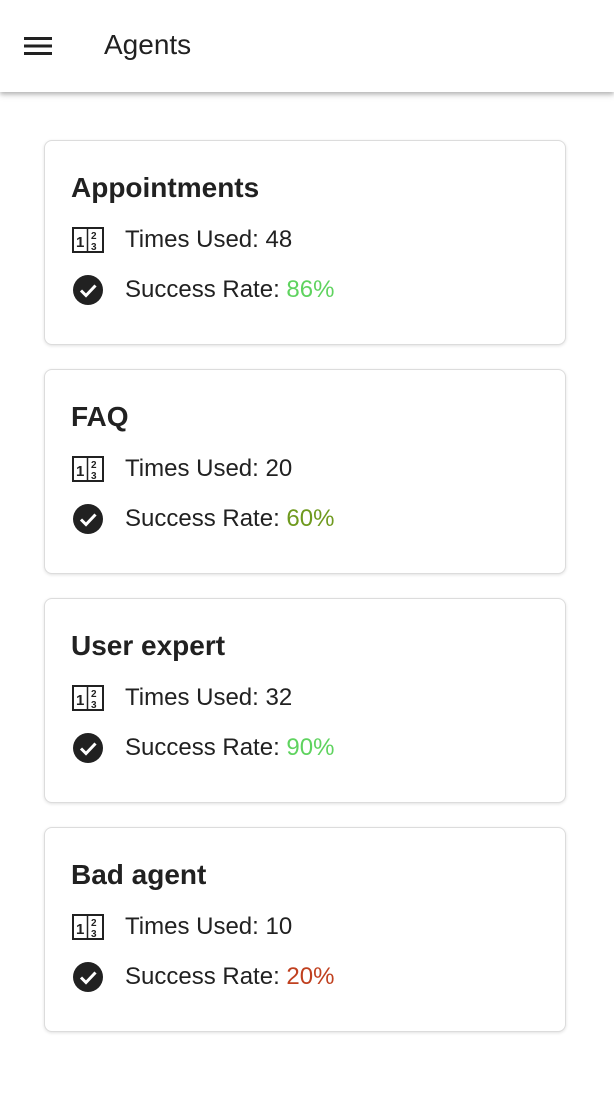  What do you see at coordinates (310, 976) in the screenshot?
I see `success-rate-value: 20%` at bounding box center [310, 976].